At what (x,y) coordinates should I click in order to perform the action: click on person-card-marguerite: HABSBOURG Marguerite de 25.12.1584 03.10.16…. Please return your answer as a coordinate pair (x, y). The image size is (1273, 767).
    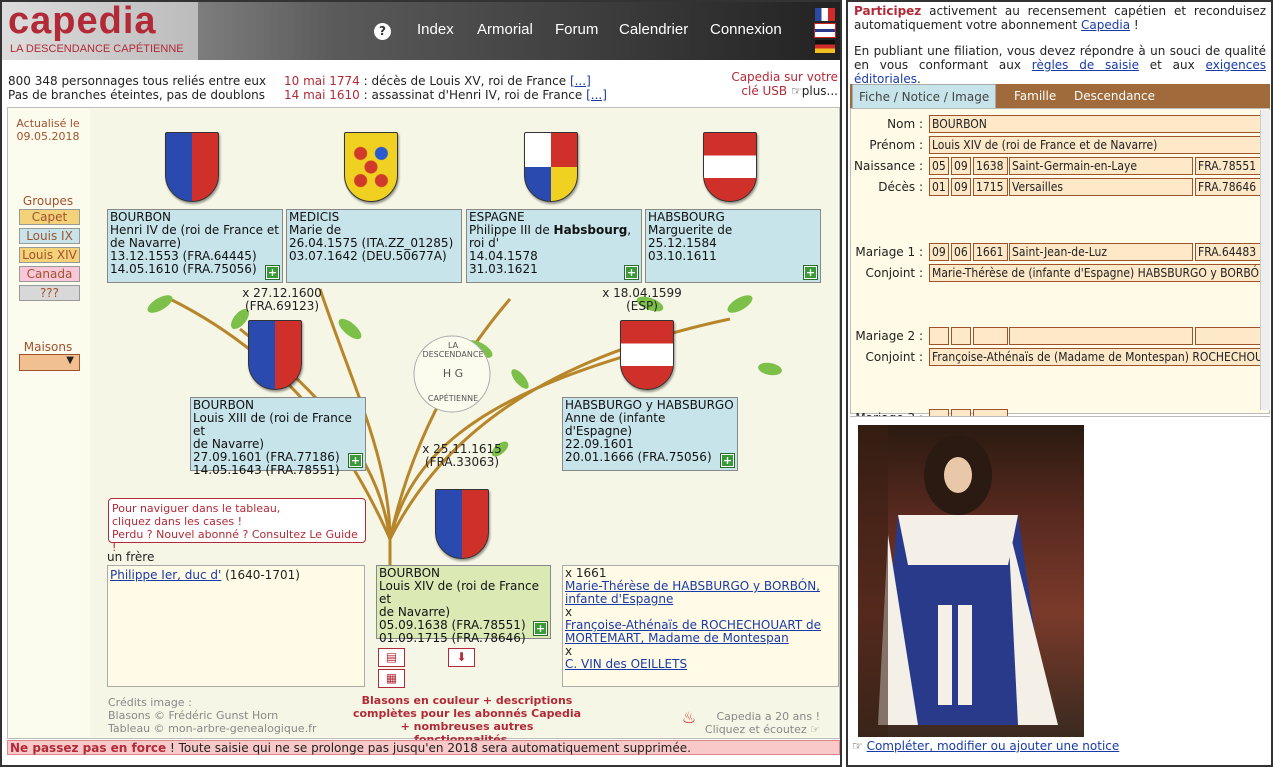
    Looking at the image, I should click on (733, 246).